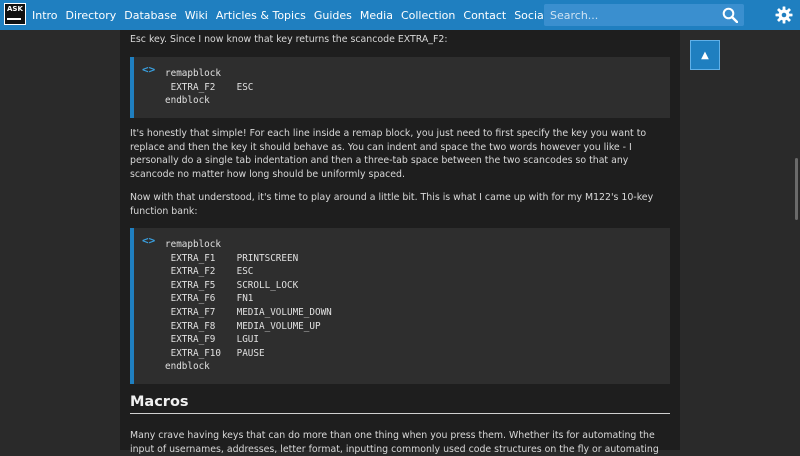  I want to click on nav-link-database: Database, so click(150, 15).